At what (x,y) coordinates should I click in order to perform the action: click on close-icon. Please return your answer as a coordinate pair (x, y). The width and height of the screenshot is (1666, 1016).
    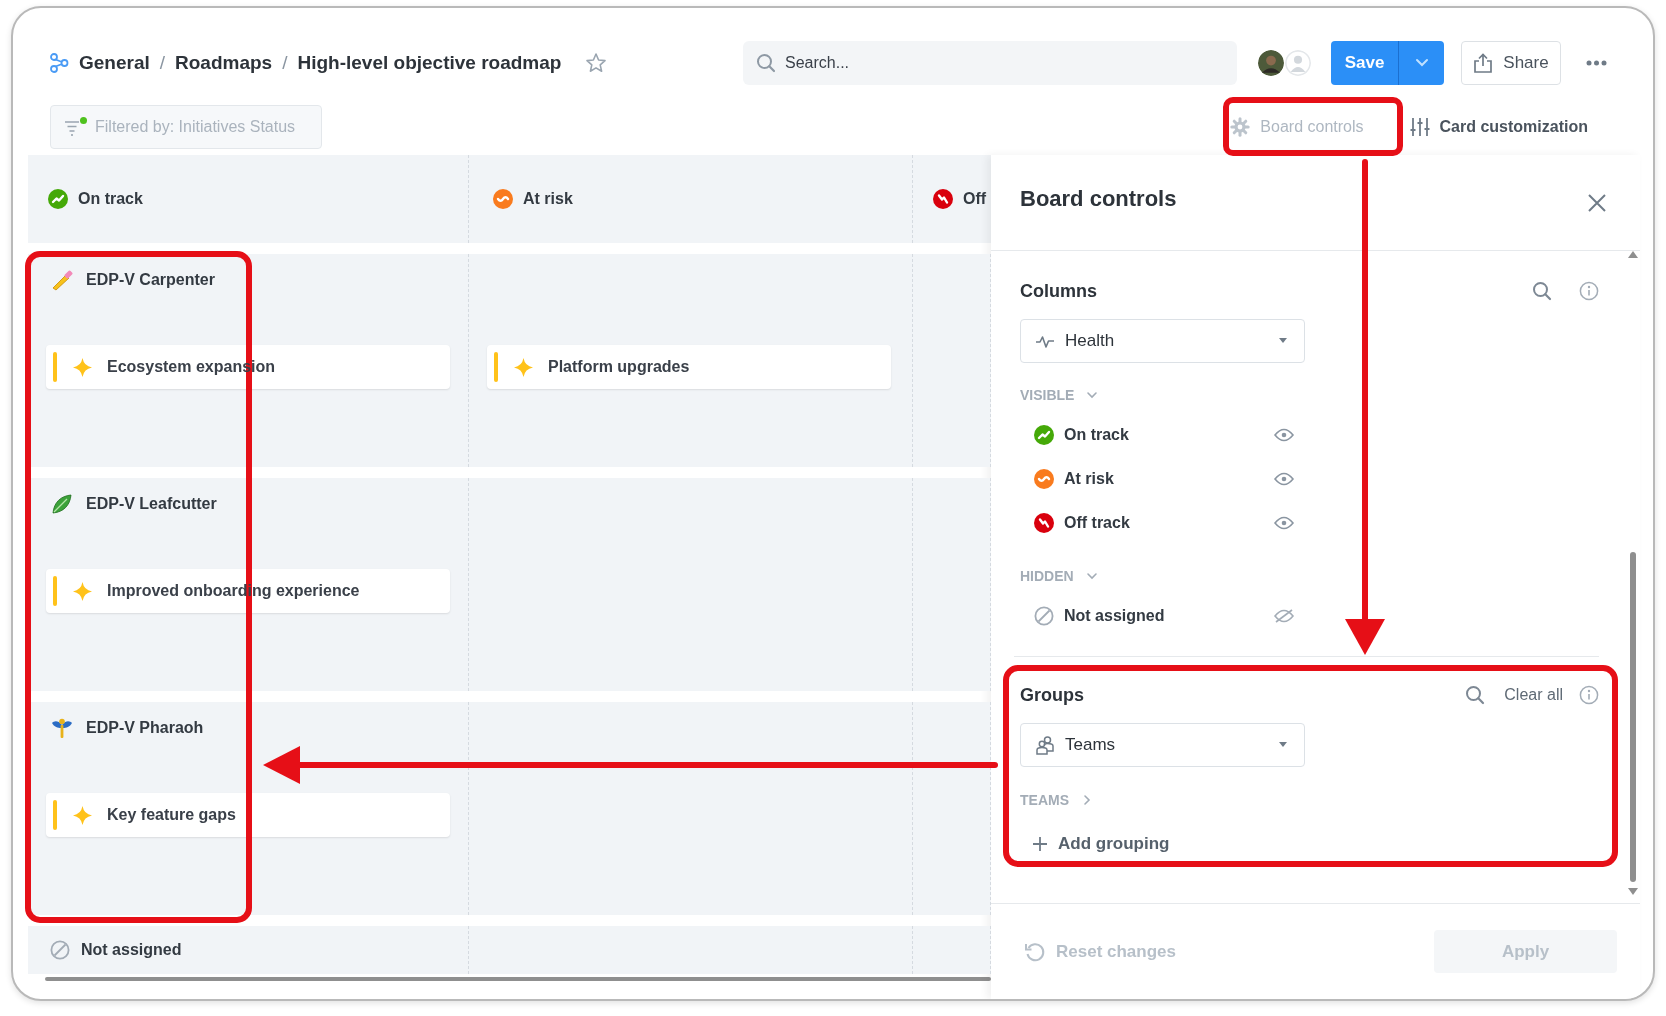
    Looking at the image, I should click on (1597, 202).